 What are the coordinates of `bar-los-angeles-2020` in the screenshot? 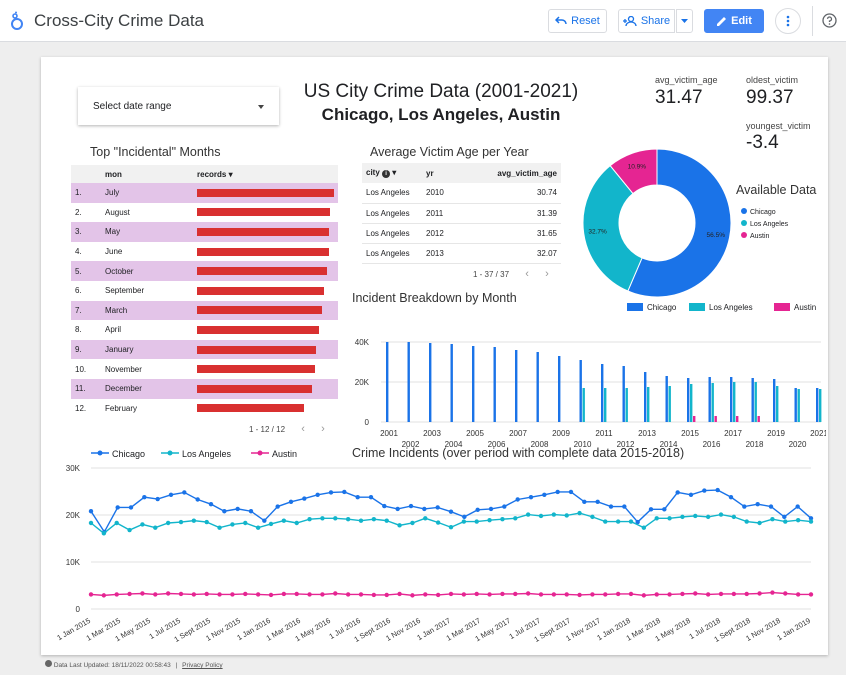 It's located at (798, 405).